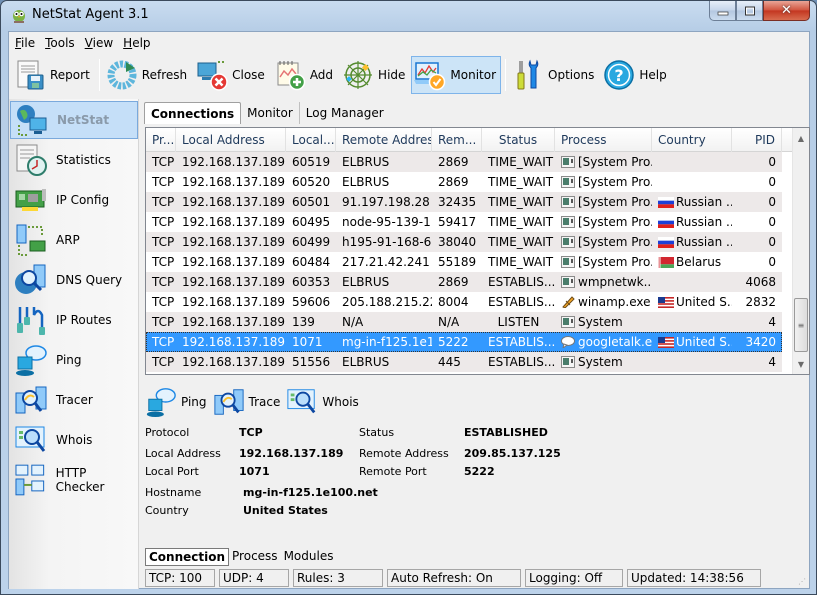 The image size is (817, 595). I want to click on resize-grip-icon: ⋰, so click(803, 582).